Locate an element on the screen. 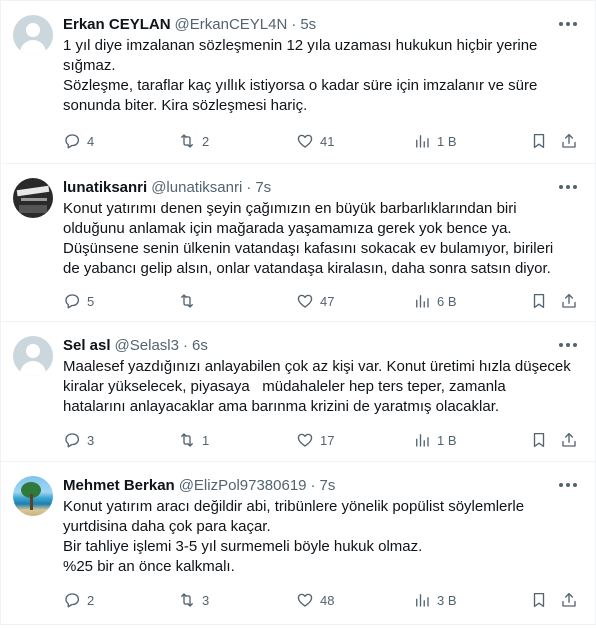  timestamp: 5s is located at coordinates (308, 24).